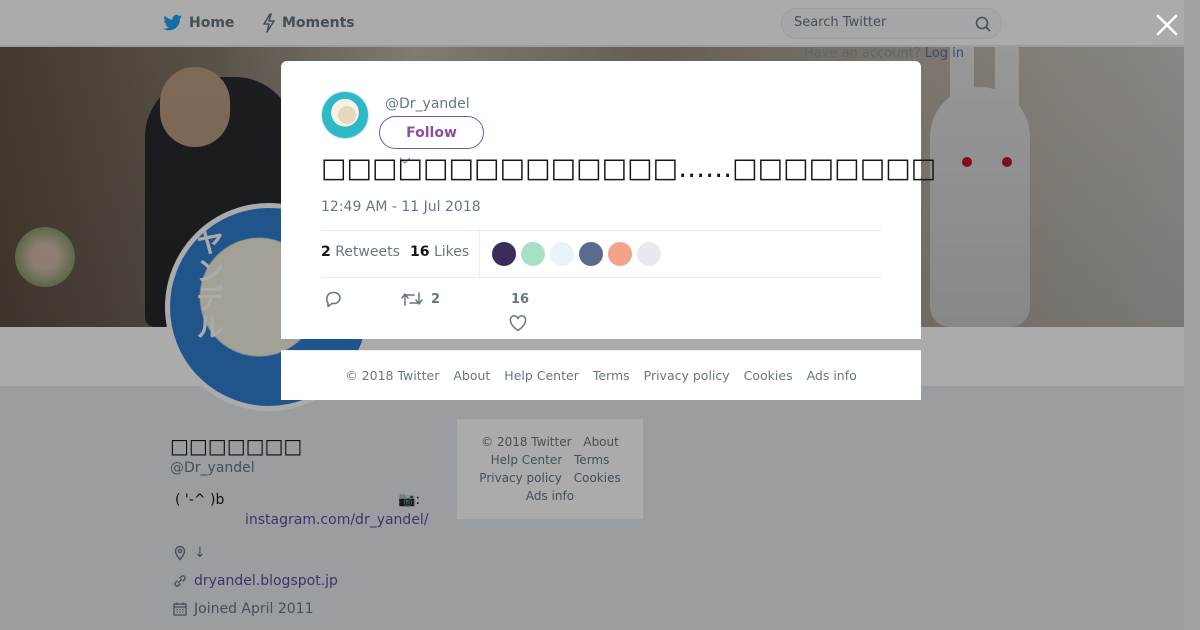 This screenshot has height=630, width=1200. What do you see at coordinates (367, 252) in the screenshot?
I see `retweets-label: Retweets` at bounding box center [367, 252].